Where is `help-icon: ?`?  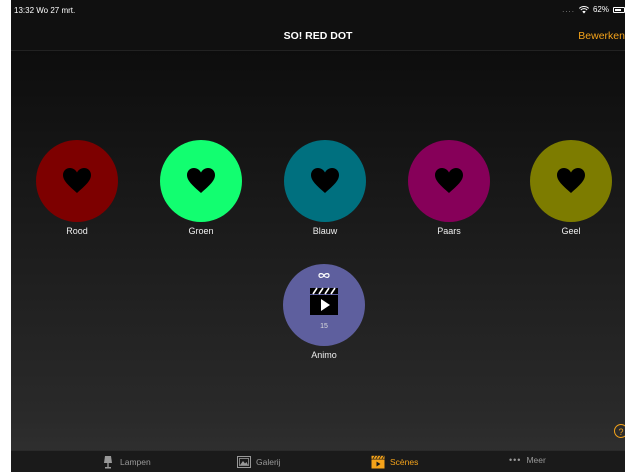 help-icon: ? is located at coordinates (619, 431).